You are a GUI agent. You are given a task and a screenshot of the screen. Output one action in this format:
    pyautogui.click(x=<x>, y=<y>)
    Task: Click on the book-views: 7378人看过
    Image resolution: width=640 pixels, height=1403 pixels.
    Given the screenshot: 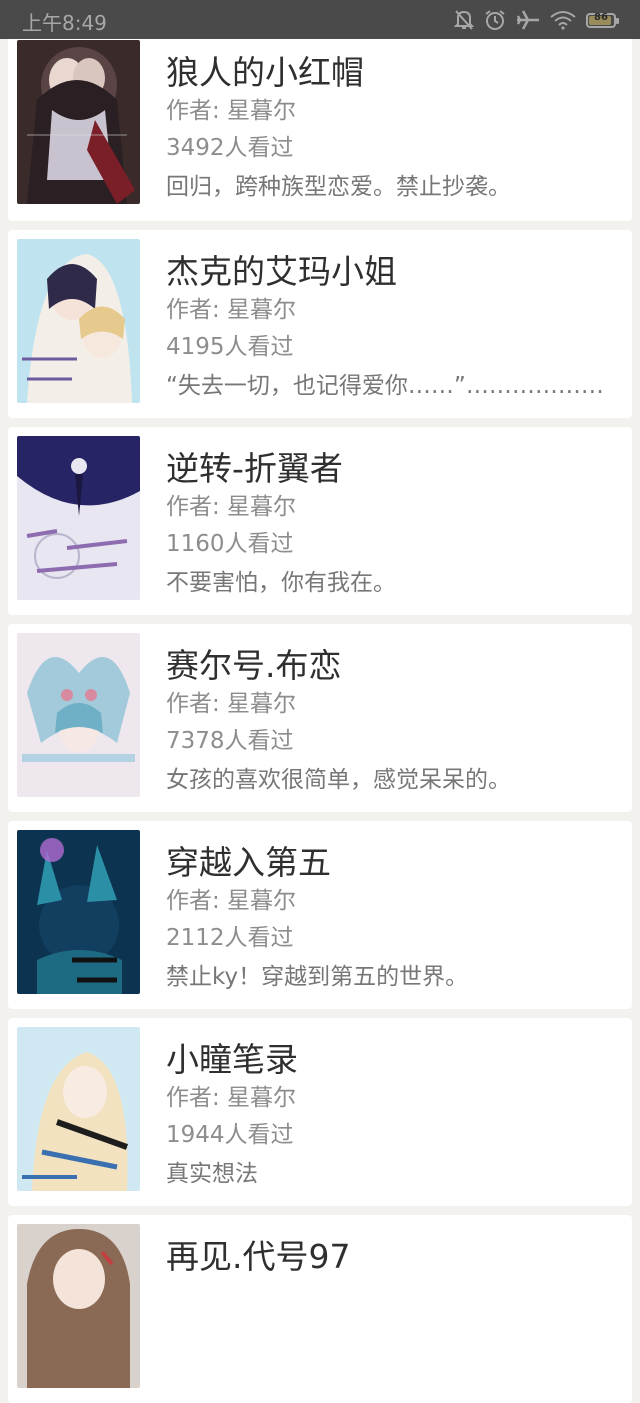 What is the action you would take?
    pyautogui.click(x=230, y=741)
    